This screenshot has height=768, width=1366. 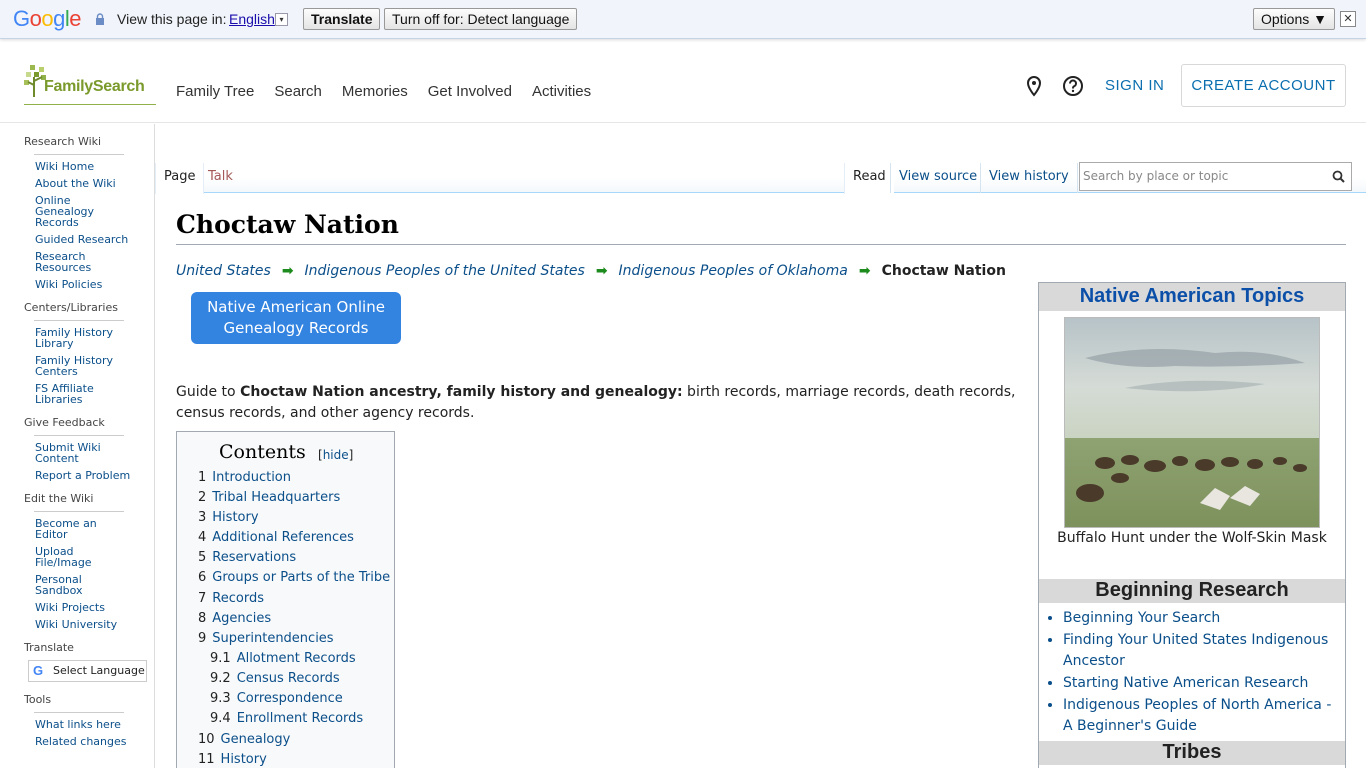 I want to click on toc-item: 8 Agencies, so click(x=294, y=619).